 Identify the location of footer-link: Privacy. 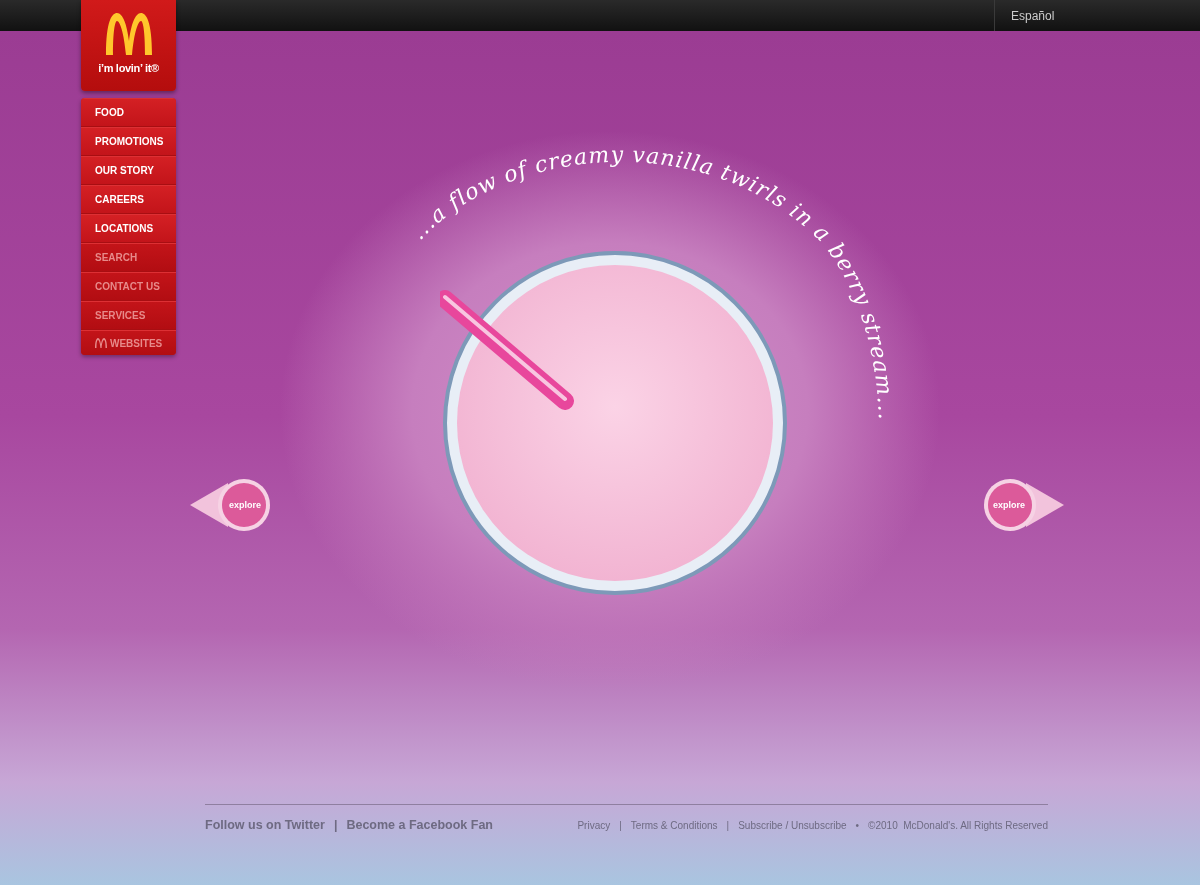
(594, 825).